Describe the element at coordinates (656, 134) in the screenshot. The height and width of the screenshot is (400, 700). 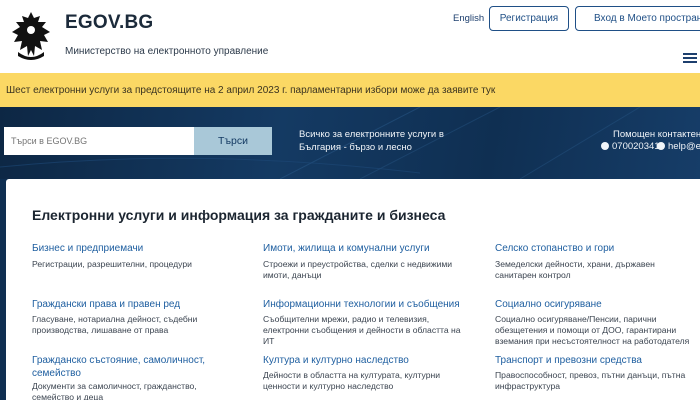
I see `help-center-title: Помощен контактен ц` at that location.